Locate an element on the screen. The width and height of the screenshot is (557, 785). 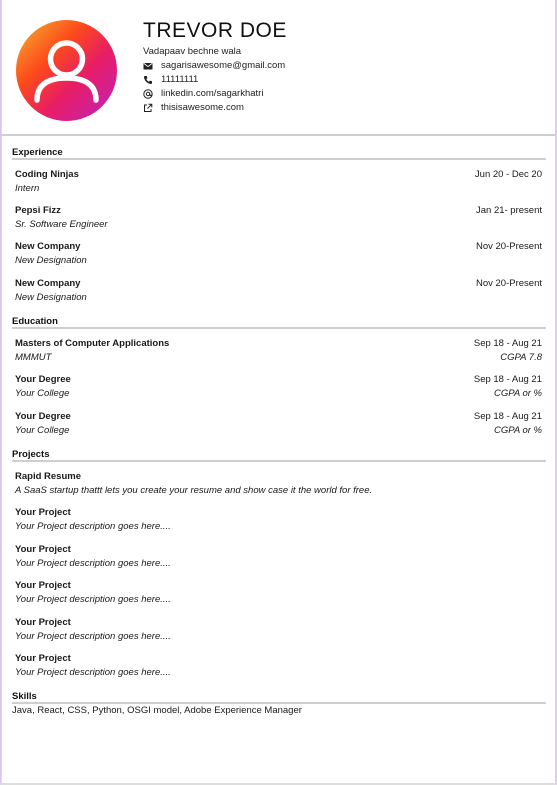
company-name: Pepsi Fizz is located at coordinates (38, 210).